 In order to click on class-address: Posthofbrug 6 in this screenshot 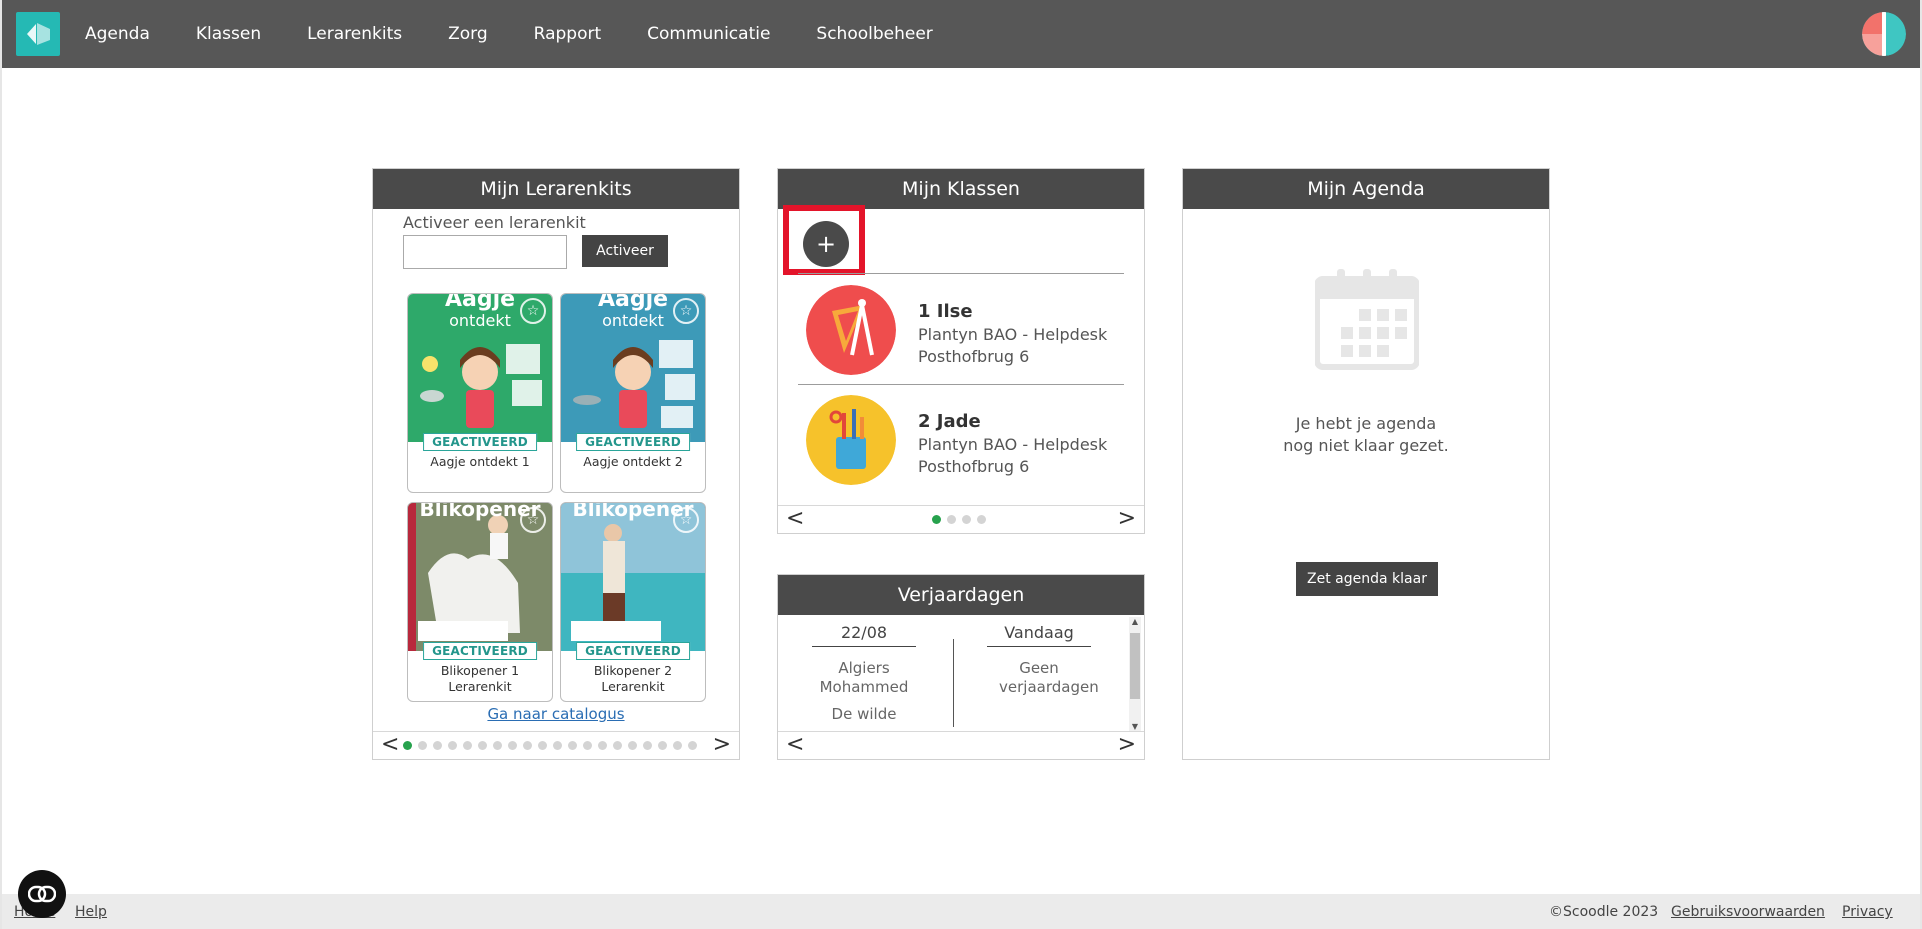, I will do `click(974, 356)`.